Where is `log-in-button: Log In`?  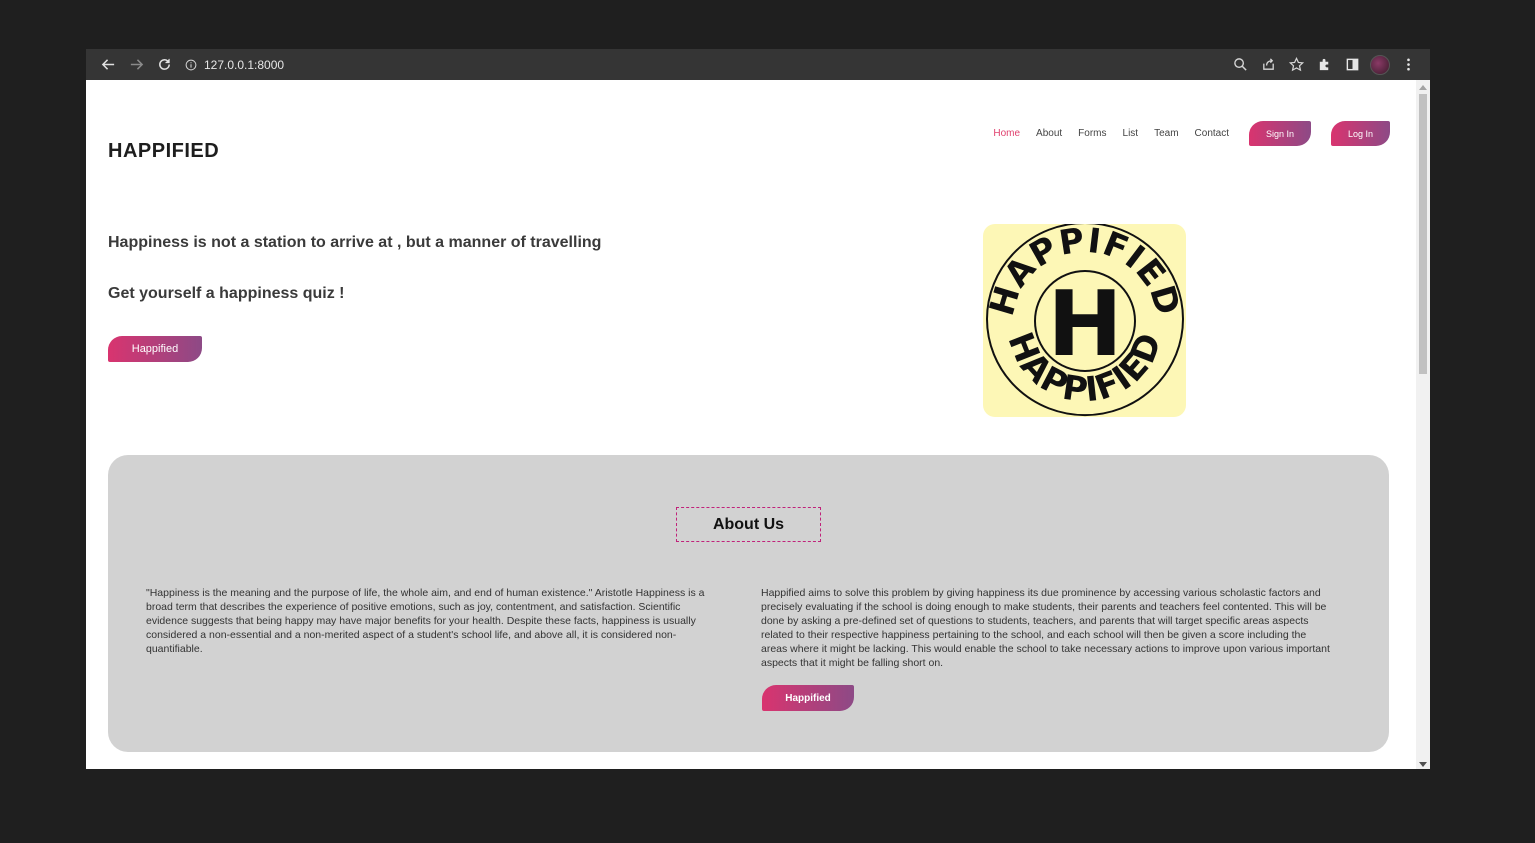 log-in-button: Log In is located at coordinates (1360, 133).